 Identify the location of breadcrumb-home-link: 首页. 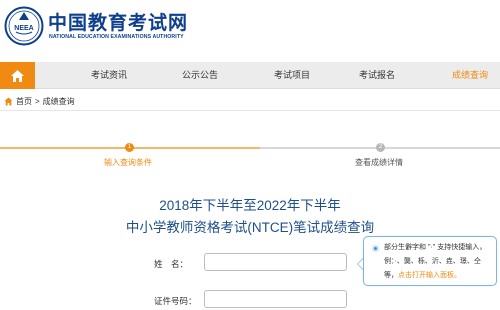
(24, 101).